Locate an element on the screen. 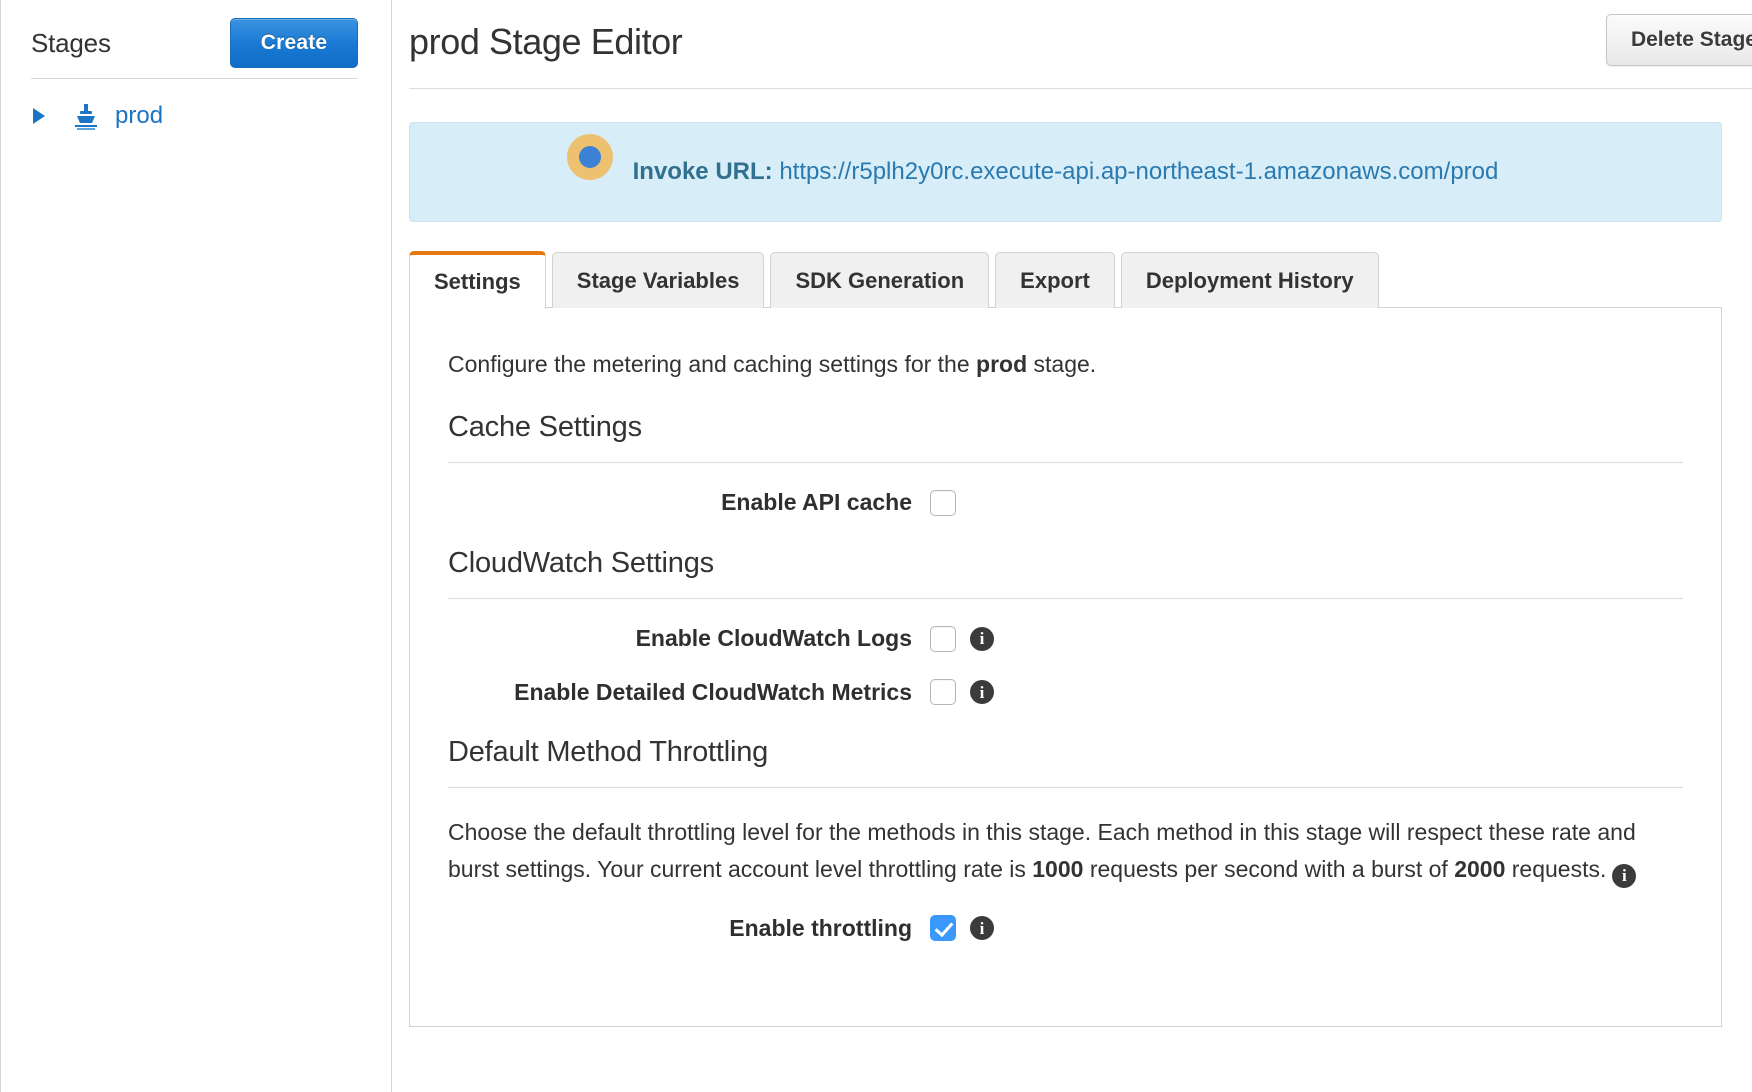 The image size is (1752, 1092). stage-ship-icon is located at coordinates (86, 116).